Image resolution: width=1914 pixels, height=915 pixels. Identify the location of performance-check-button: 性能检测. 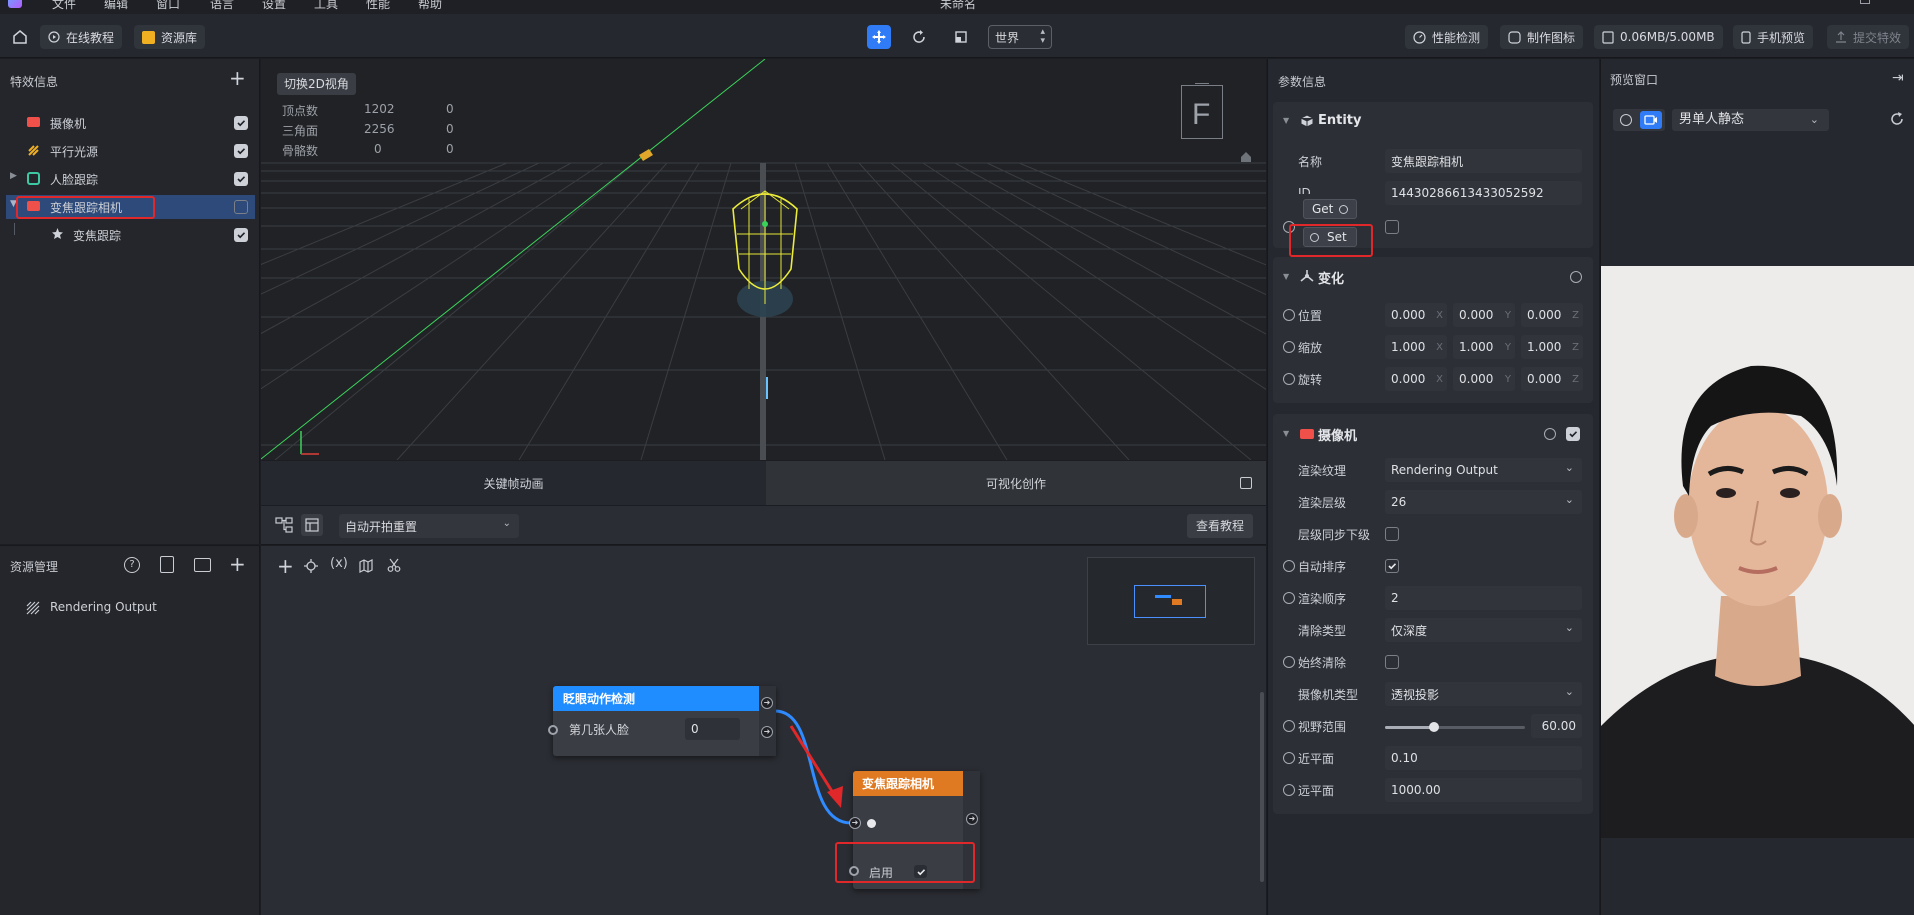
(1447, 37).